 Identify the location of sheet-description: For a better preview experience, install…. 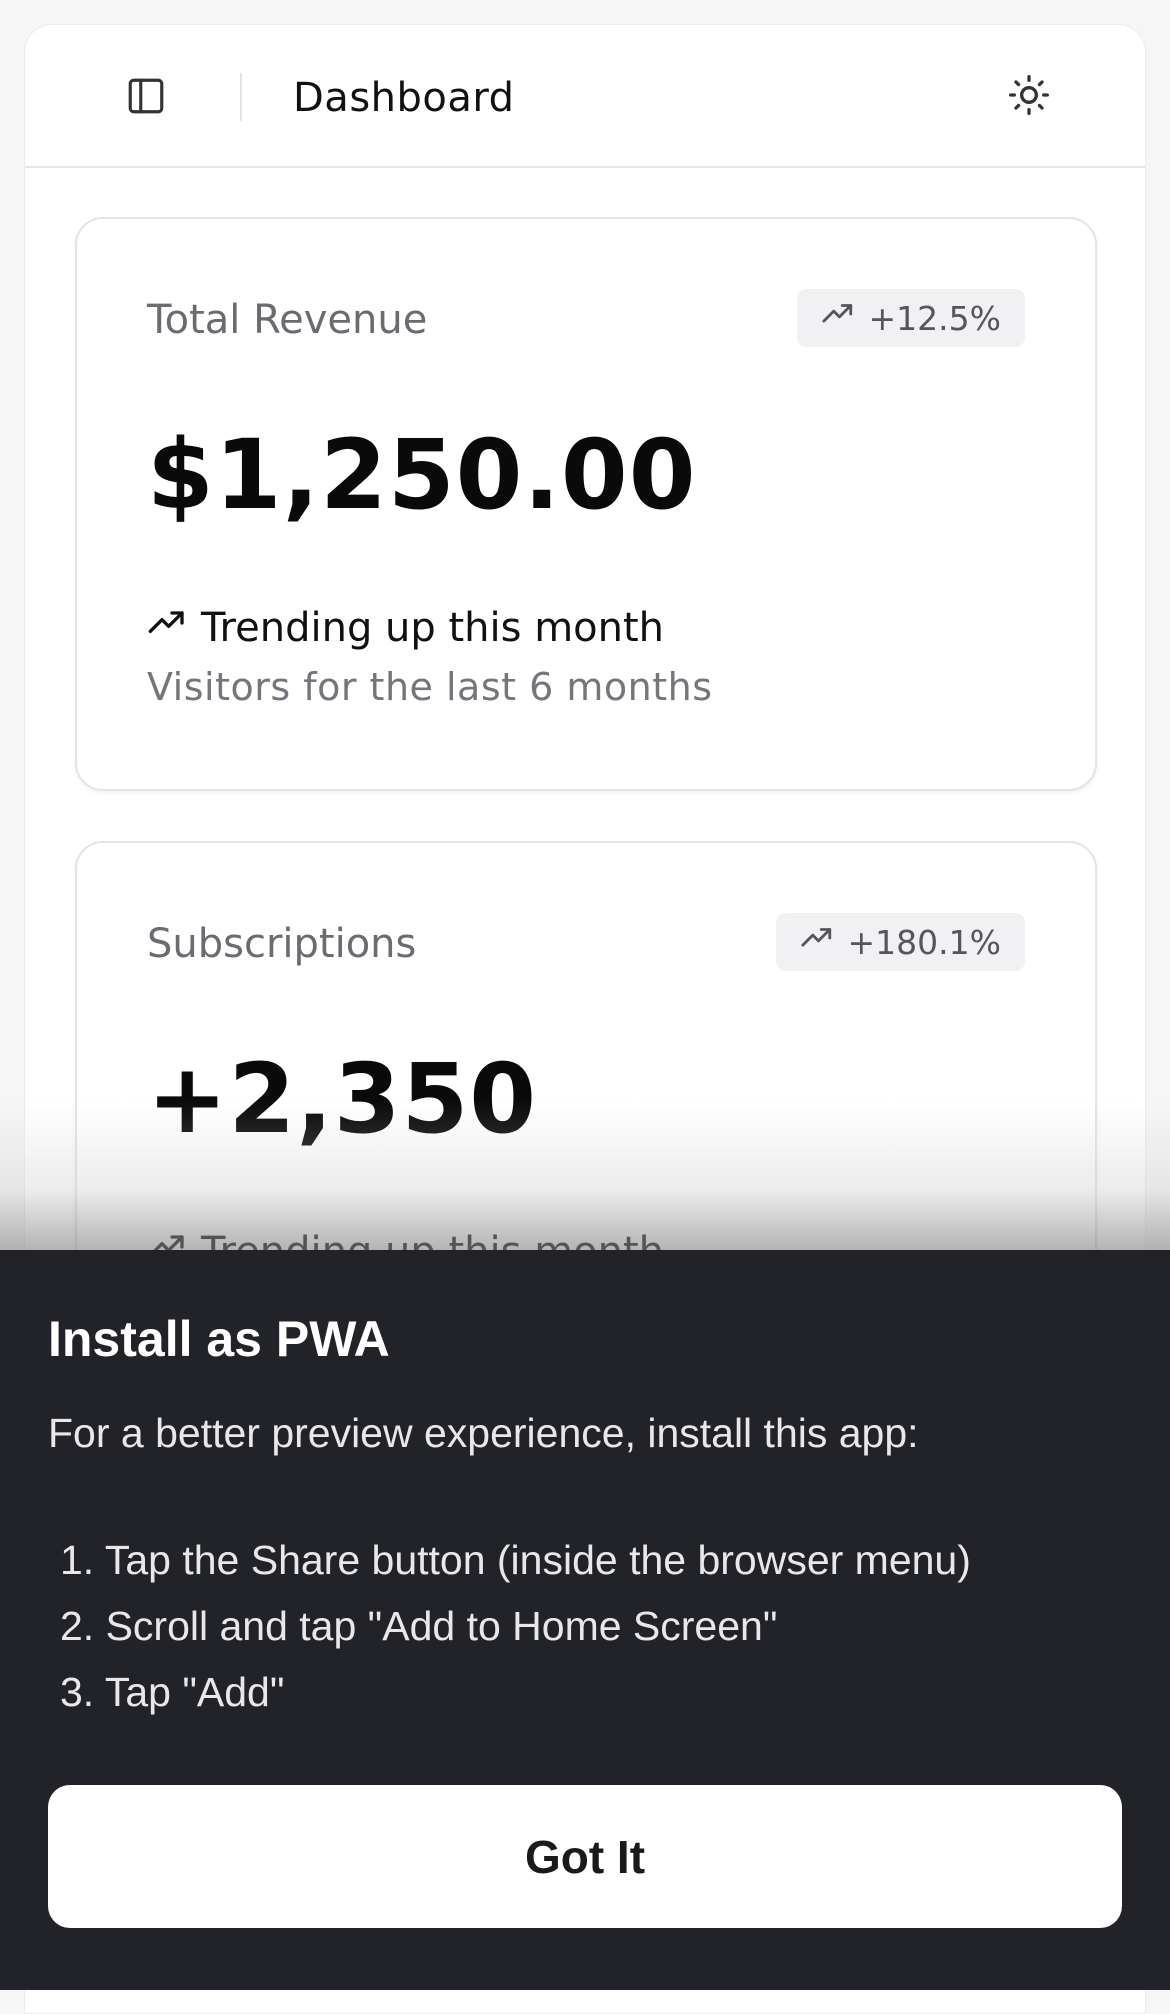
(483, 1433).